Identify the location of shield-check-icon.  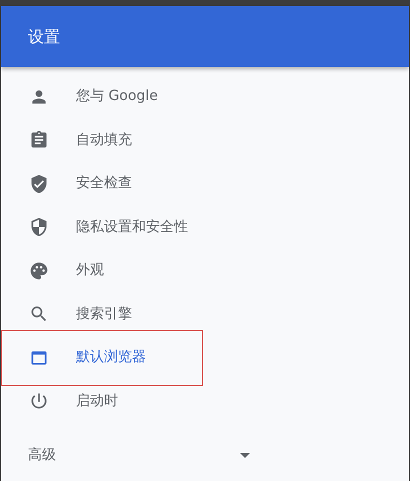
(39, 184).